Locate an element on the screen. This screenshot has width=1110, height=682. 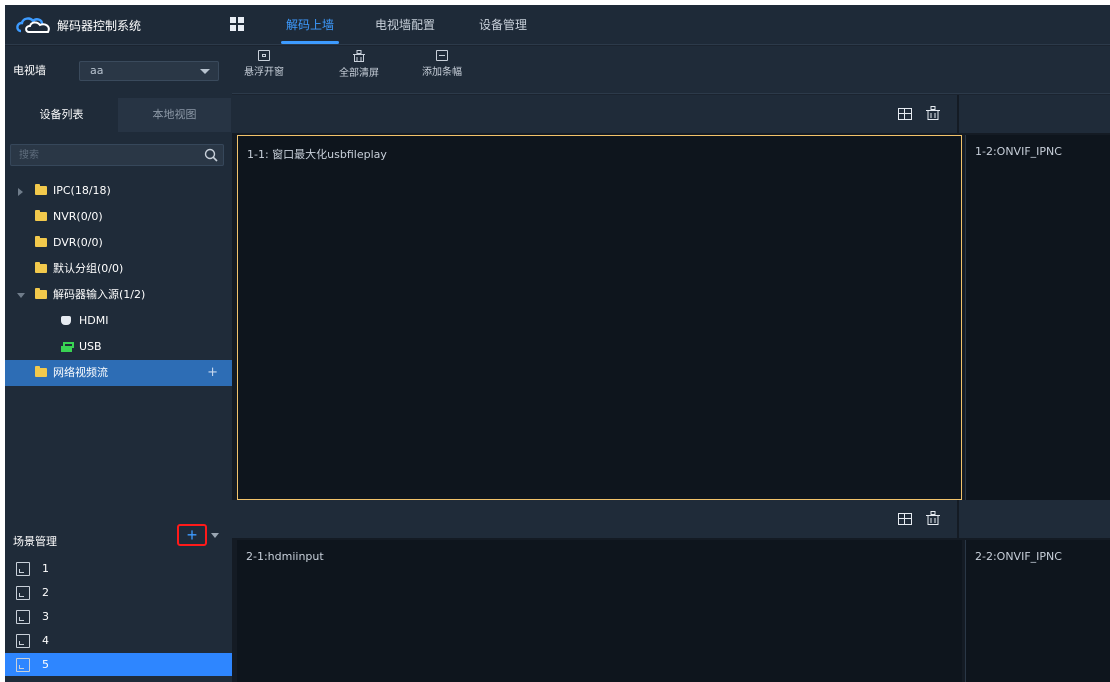
tree-item-network-stream: 网络视频流 + is located at coordinates (118, 373).